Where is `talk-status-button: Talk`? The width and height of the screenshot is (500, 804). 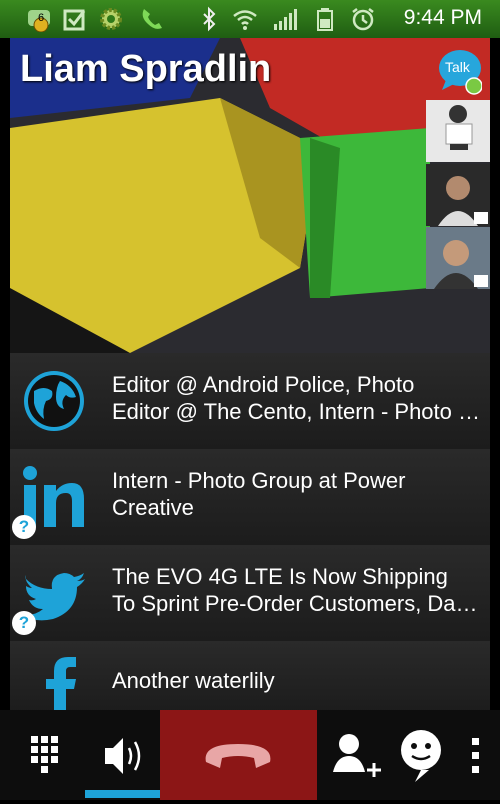
talk-status-button: Talk is located at coordinates (460, 72).